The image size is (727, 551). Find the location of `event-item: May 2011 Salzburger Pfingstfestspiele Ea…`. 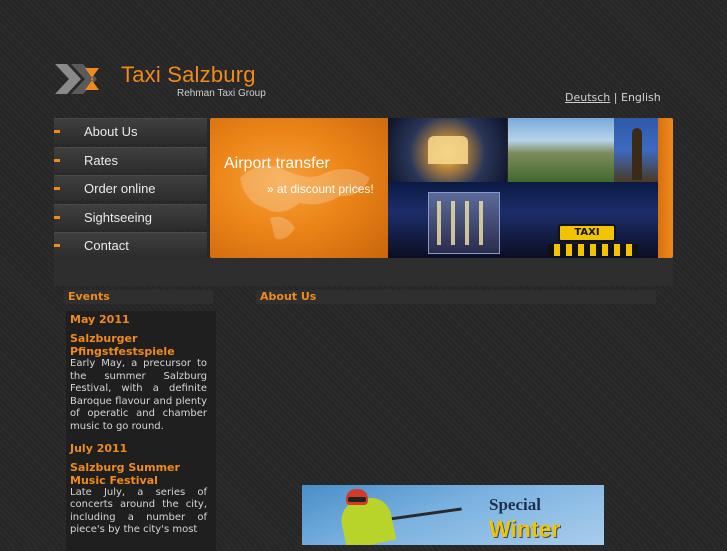

event-item: May 2011 Salzburger Pfingstfestspiele Ea… is located at coordinates (138, 373).